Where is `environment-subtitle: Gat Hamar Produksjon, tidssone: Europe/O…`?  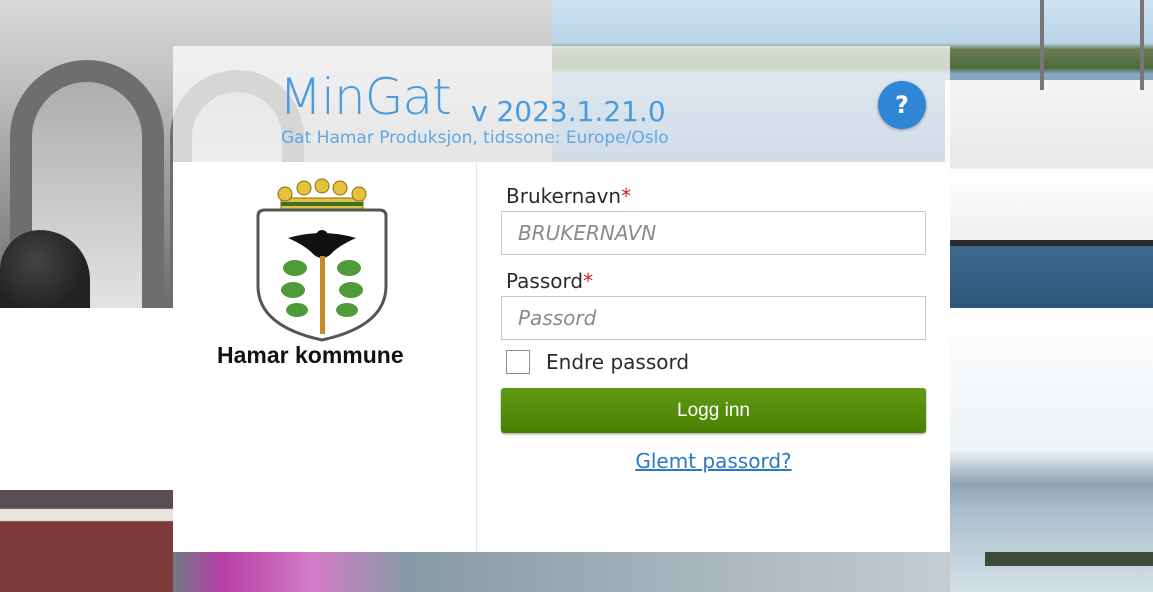 environment-subtitle: Gat Hamar Produksjon, tidssone: Europe/O… is located at coordinates (475, 138).